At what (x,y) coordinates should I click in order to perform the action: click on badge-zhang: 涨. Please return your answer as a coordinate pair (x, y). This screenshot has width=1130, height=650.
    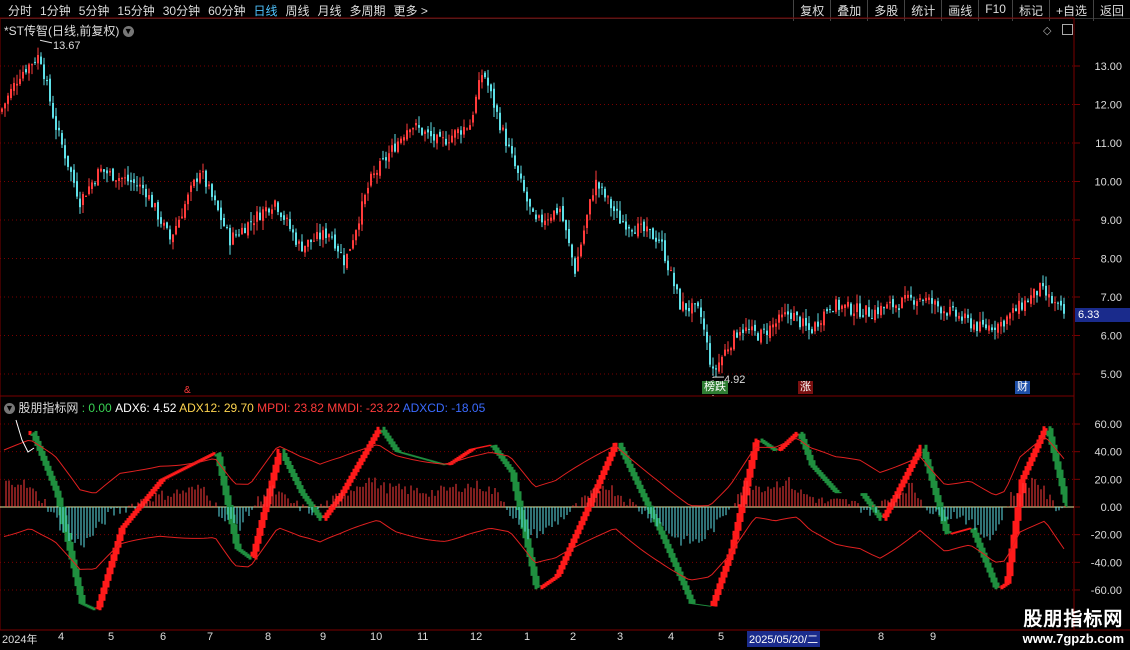
    Looking at the image, I should click on (805, 387).